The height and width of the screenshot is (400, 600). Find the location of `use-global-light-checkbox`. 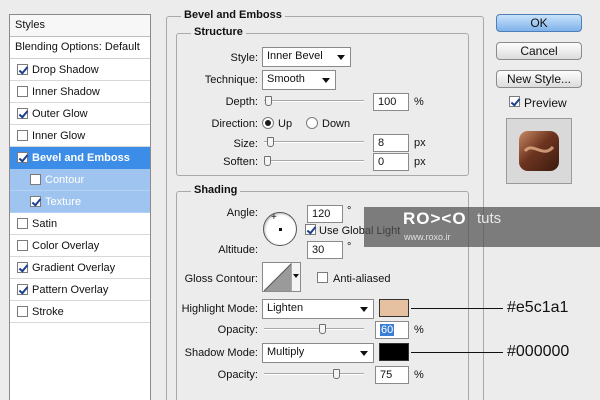

use-global-light-checkbox is located at coordinates (310, 229).